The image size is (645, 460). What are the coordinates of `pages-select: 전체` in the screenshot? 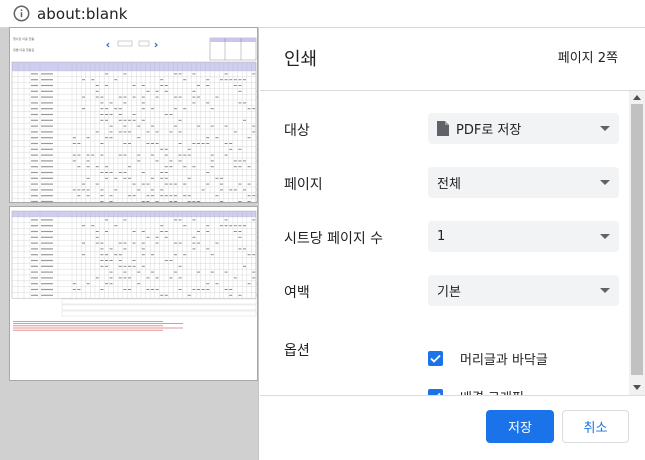 It's located at (523, 182).